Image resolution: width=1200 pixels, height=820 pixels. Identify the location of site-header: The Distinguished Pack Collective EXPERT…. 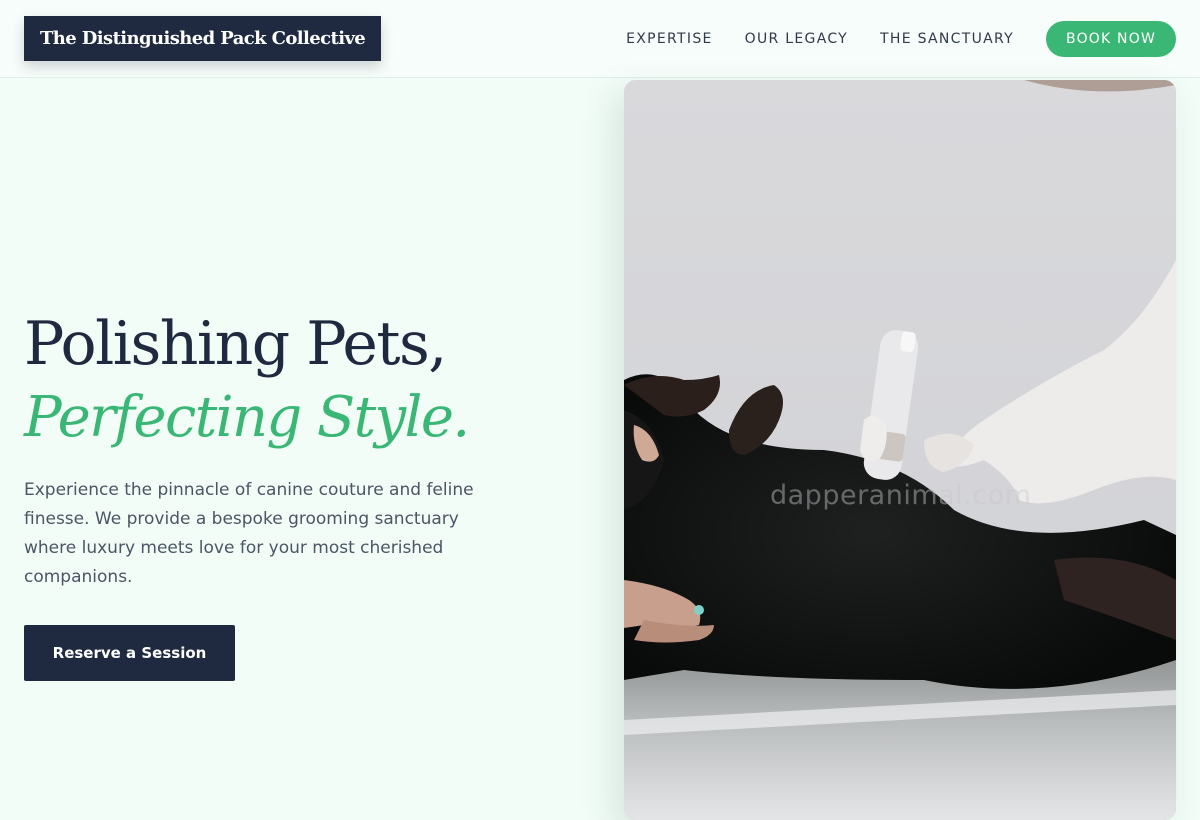
(600, 39).